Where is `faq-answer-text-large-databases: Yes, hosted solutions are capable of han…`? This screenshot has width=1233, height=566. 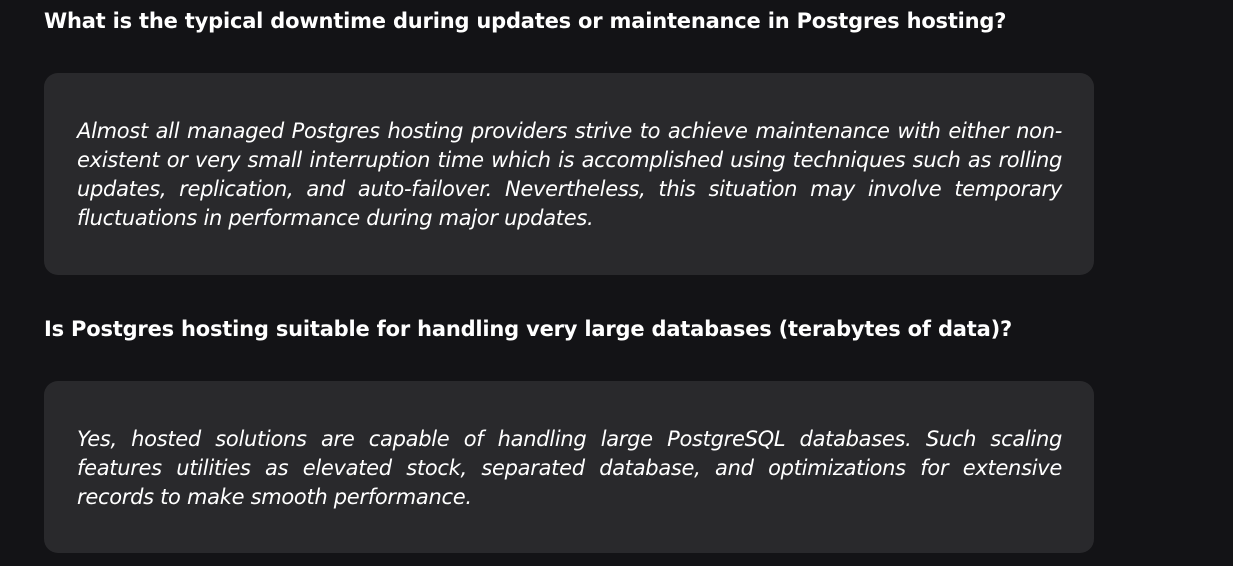 faq-answer-text-large-databases: Yes, hosted solutions are capable of han… is located at coordinates (569, 468).